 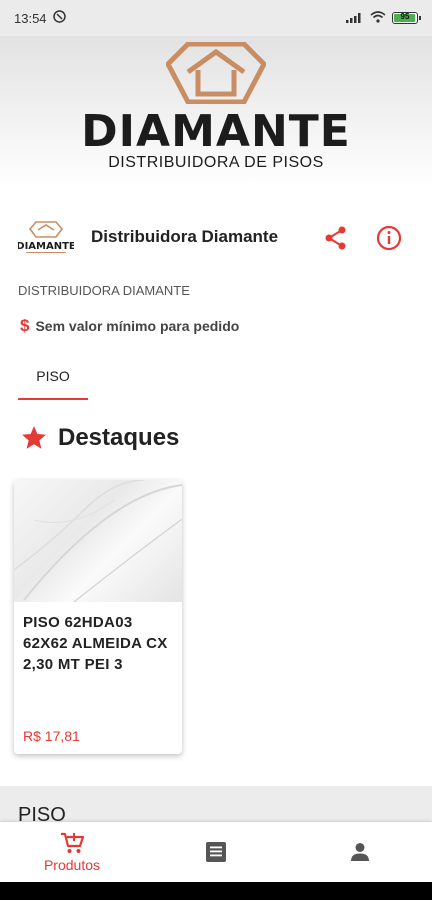 What do you see at coordinates (119, 437) in the screenshot?
I see `highlights-title: Destaques` at bounding box center [119, 437].